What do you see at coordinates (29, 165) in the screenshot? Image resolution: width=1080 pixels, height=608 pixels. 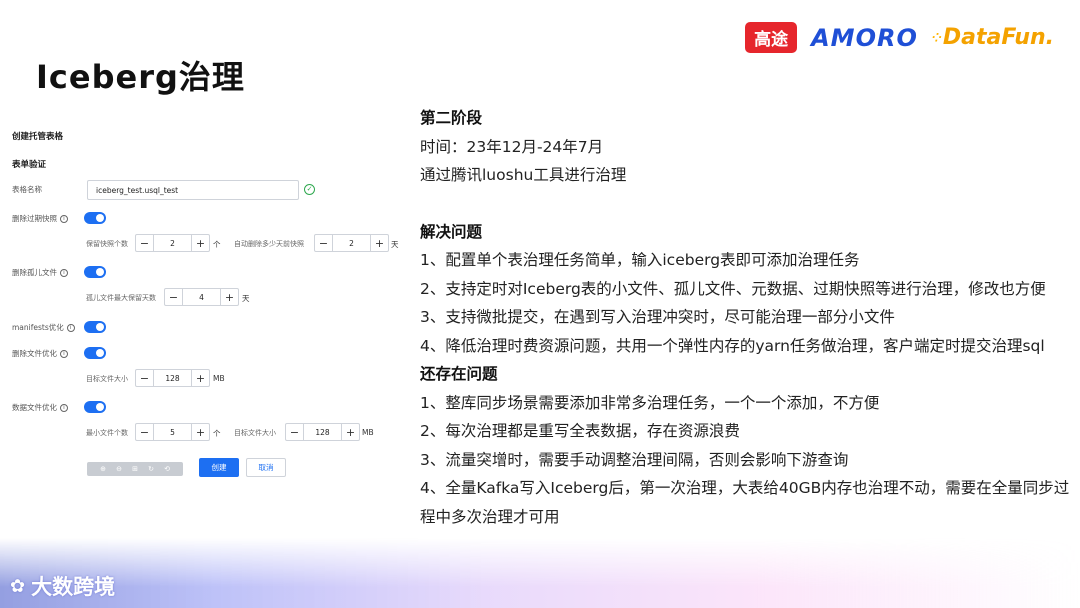 I see `form-section-validate: 表单验证` at bounding box center [29, 165].